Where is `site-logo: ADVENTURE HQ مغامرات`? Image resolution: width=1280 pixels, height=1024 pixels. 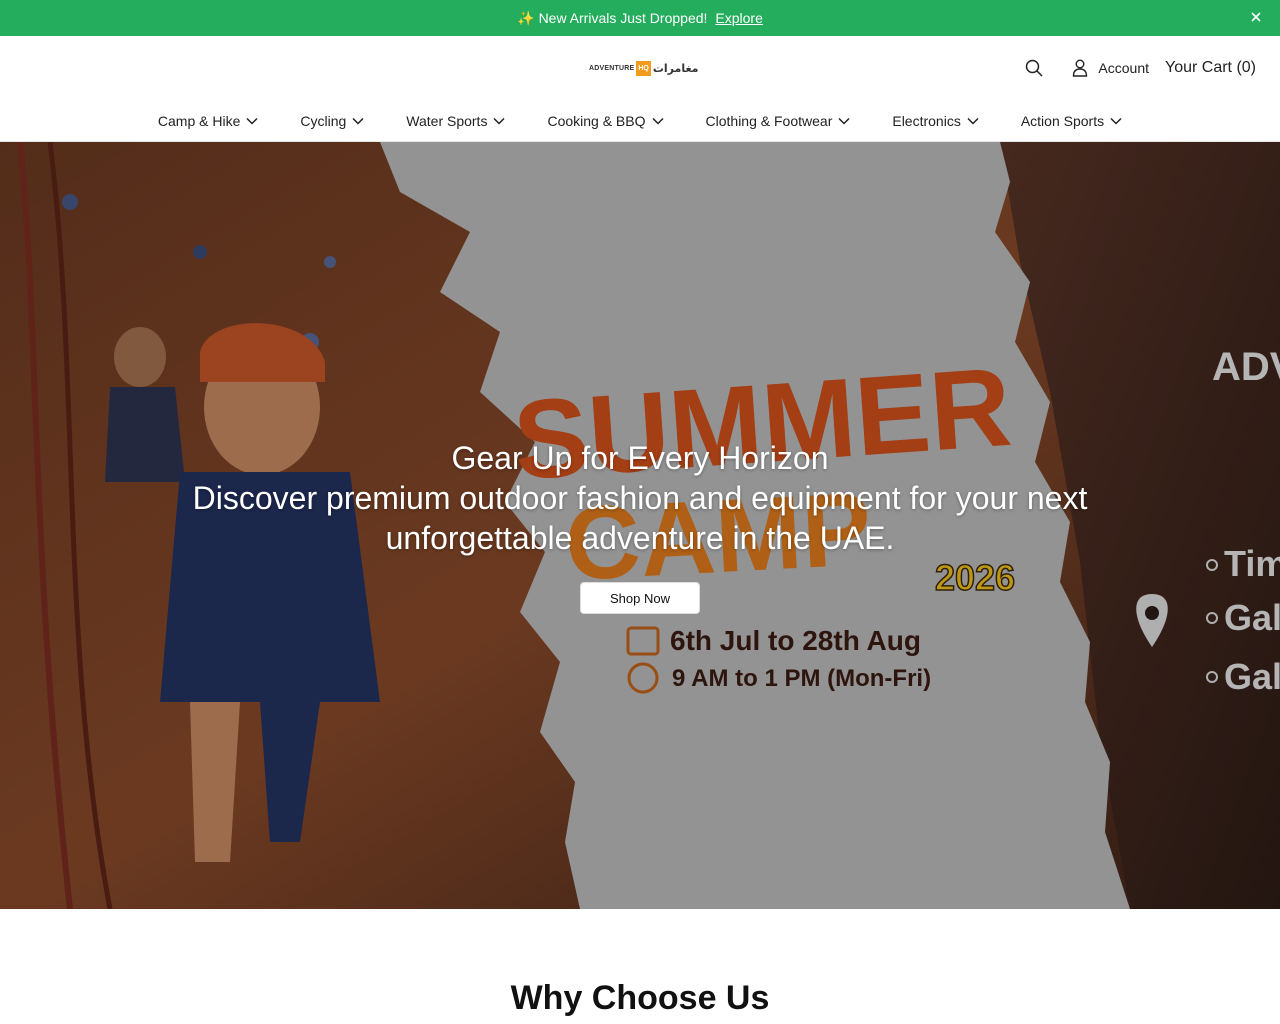 site-logo: ADVENTURE HQ مغامرات is located at coordinates (644, 68).